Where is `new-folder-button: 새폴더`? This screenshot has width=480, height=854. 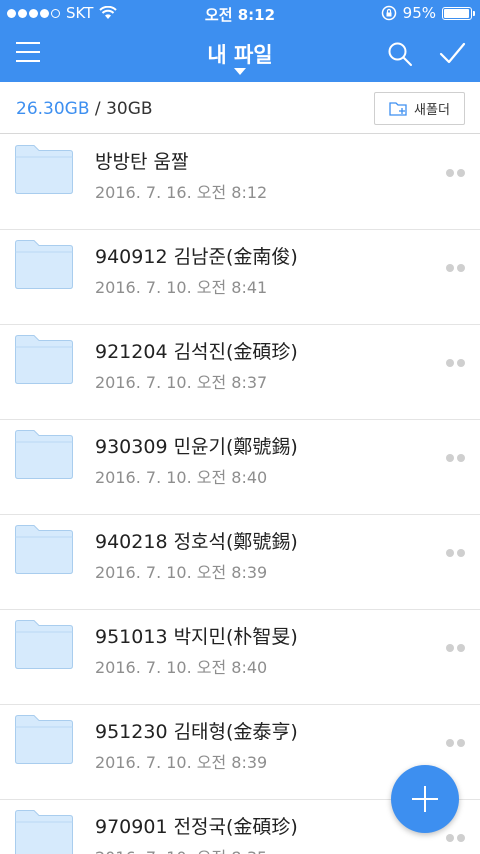 new-folder-button: 새폴더 is located at coordinates (419, 108).